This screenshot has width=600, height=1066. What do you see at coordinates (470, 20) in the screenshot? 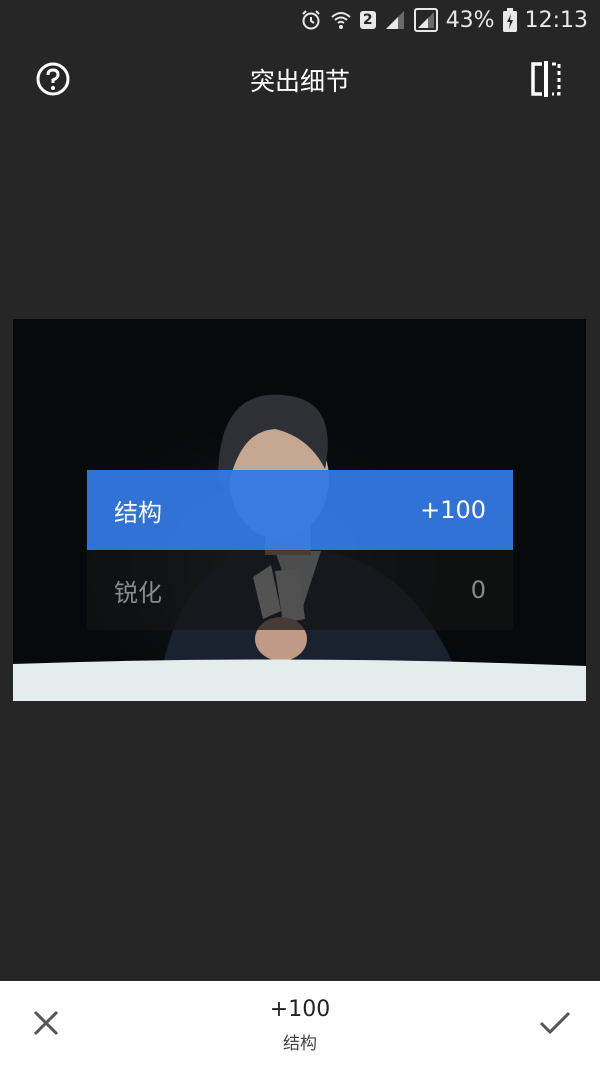
I see `battery-percent: 43%` at bounding box center [470, 20].